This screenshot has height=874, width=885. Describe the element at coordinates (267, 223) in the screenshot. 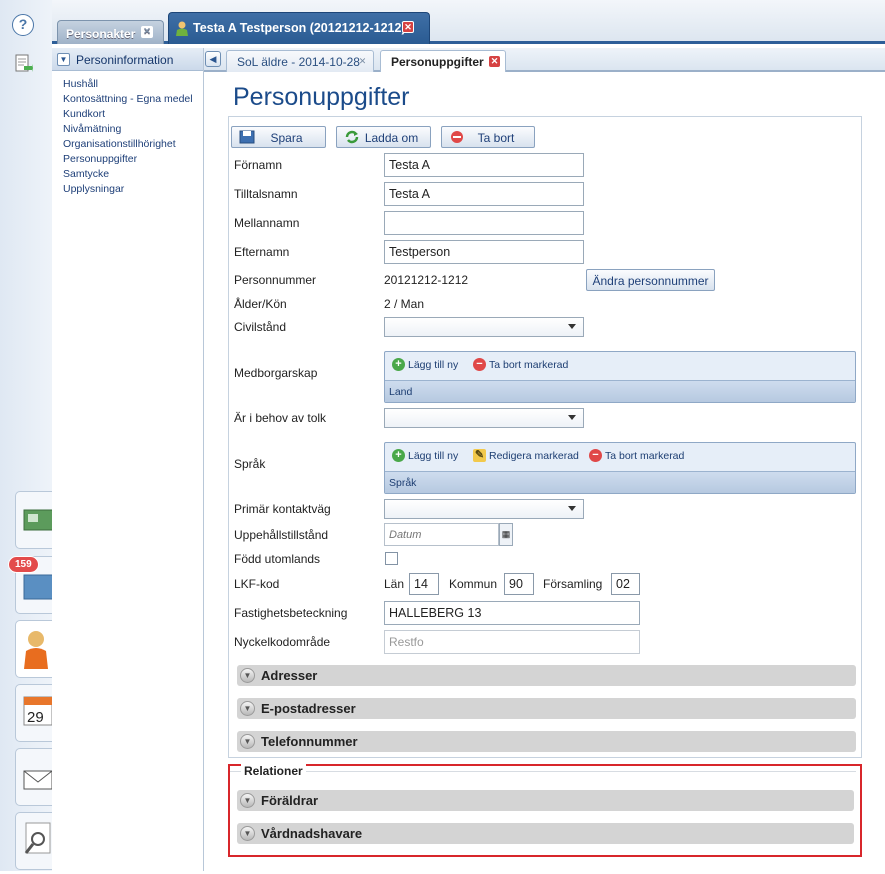

I see `mellannamn-label: Mellannamn` at that location.